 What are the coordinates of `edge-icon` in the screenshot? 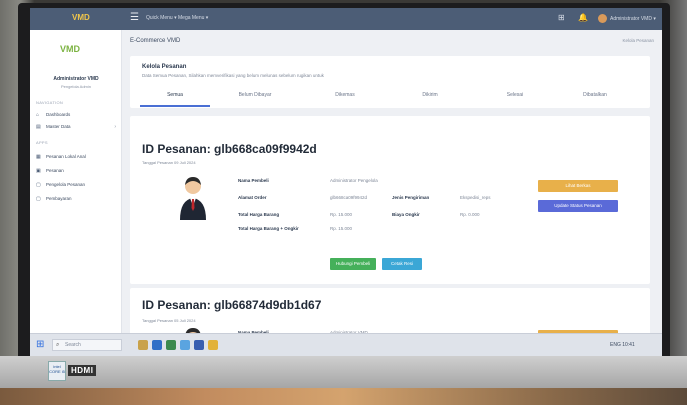 It's located at (157, 345).